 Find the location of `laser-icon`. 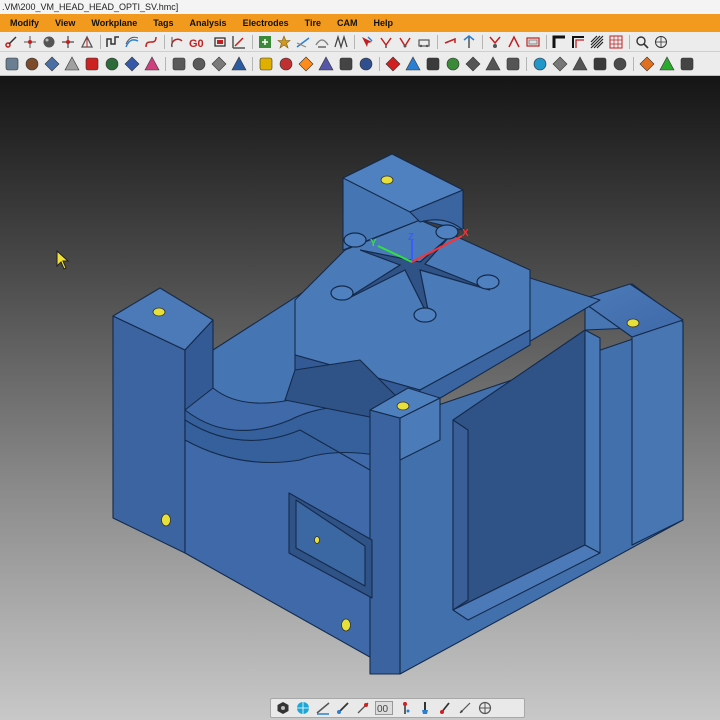

laser-icon is located at coordinates (363, 708).